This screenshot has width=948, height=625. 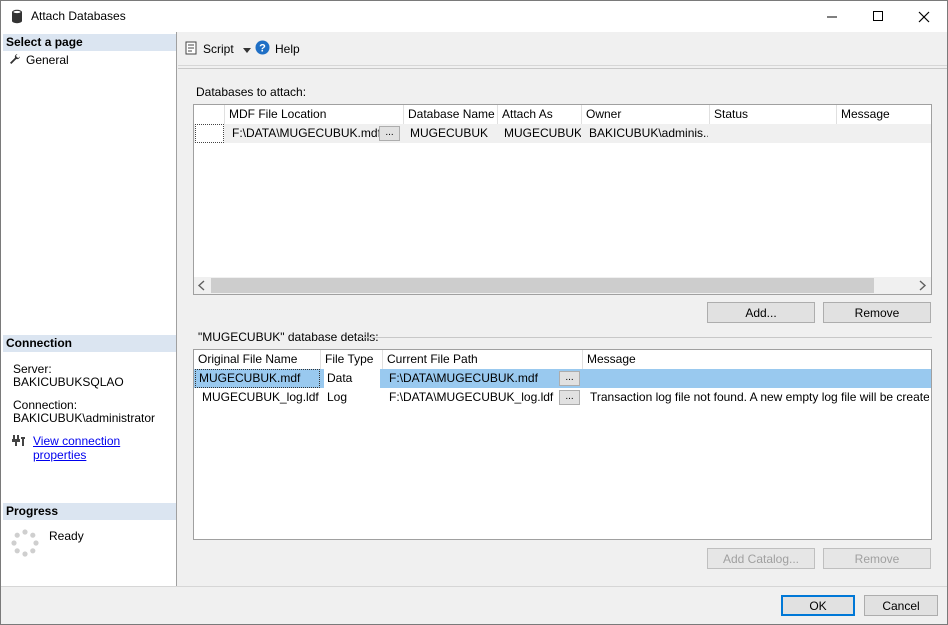 What do you see at coordinates (877, 312) in the screenshot?
I see `remove-database-button: Remove` at bounding box center [877, 312].